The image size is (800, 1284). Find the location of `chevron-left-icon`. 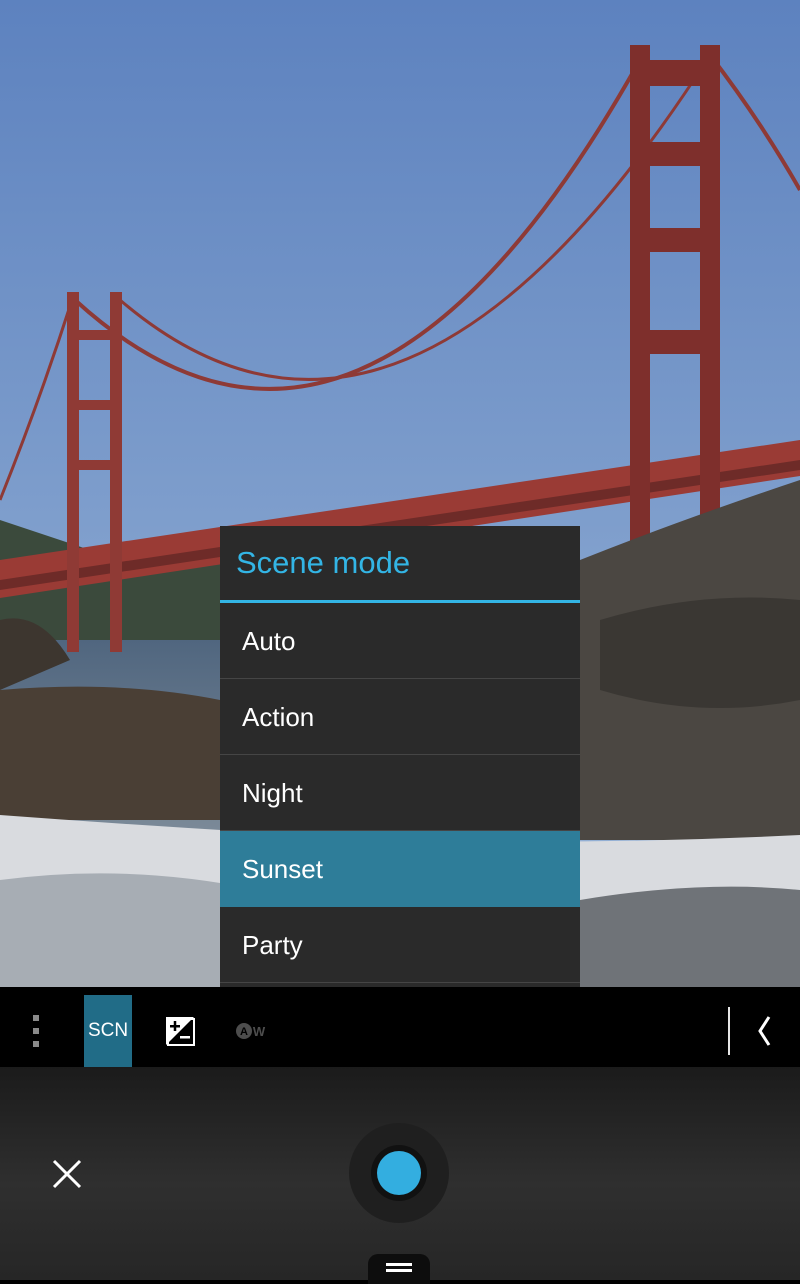

chevron-left-icon is located at coordinates (764, 1031).